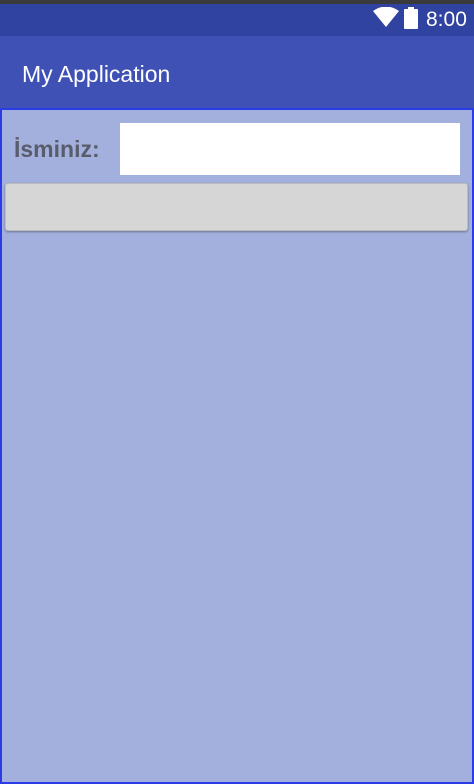 Image resolution: width=474 pixels, height=784 pixels. I want to click on app-title: My Application, so click(96, 74).